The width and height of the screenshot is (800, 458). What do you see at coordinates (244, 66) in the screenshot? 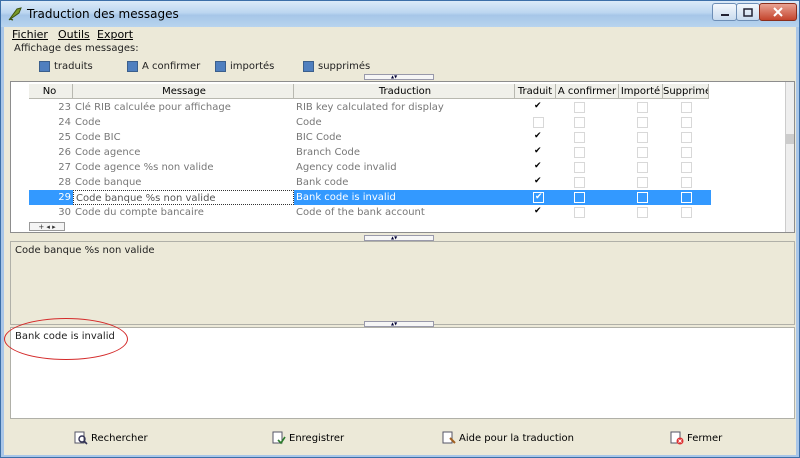
I see `filter-importes-checkbox: importés` at bounding box center [244, 66].